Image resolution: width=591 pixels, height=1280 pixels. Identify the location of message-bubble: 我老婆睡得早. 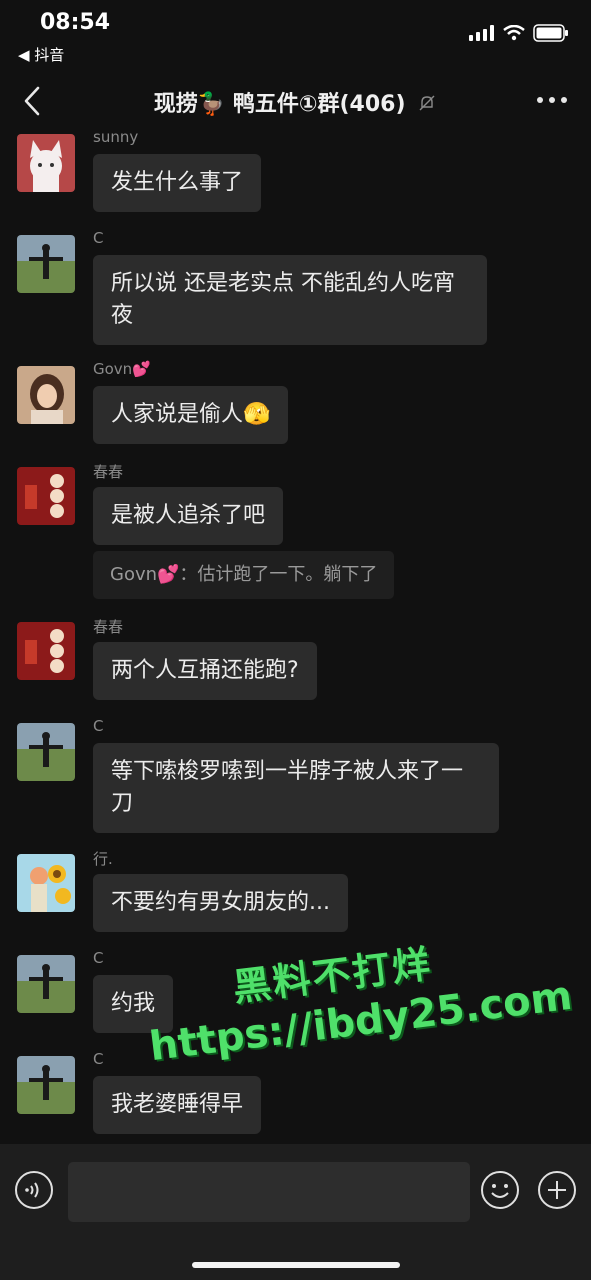
(177, 1105).